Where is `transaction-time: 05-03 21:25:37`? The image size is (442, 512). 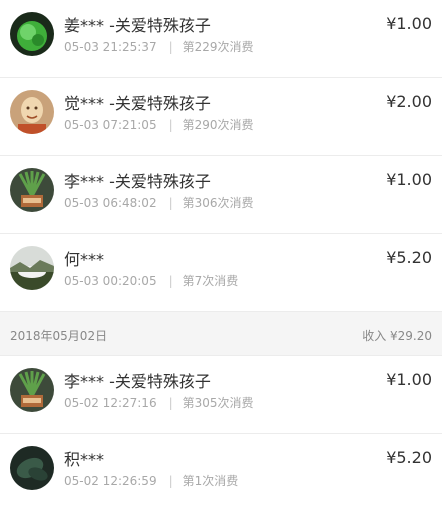
transaction-time: 05-03 21:25:37 is located at coordinates (110, 47).